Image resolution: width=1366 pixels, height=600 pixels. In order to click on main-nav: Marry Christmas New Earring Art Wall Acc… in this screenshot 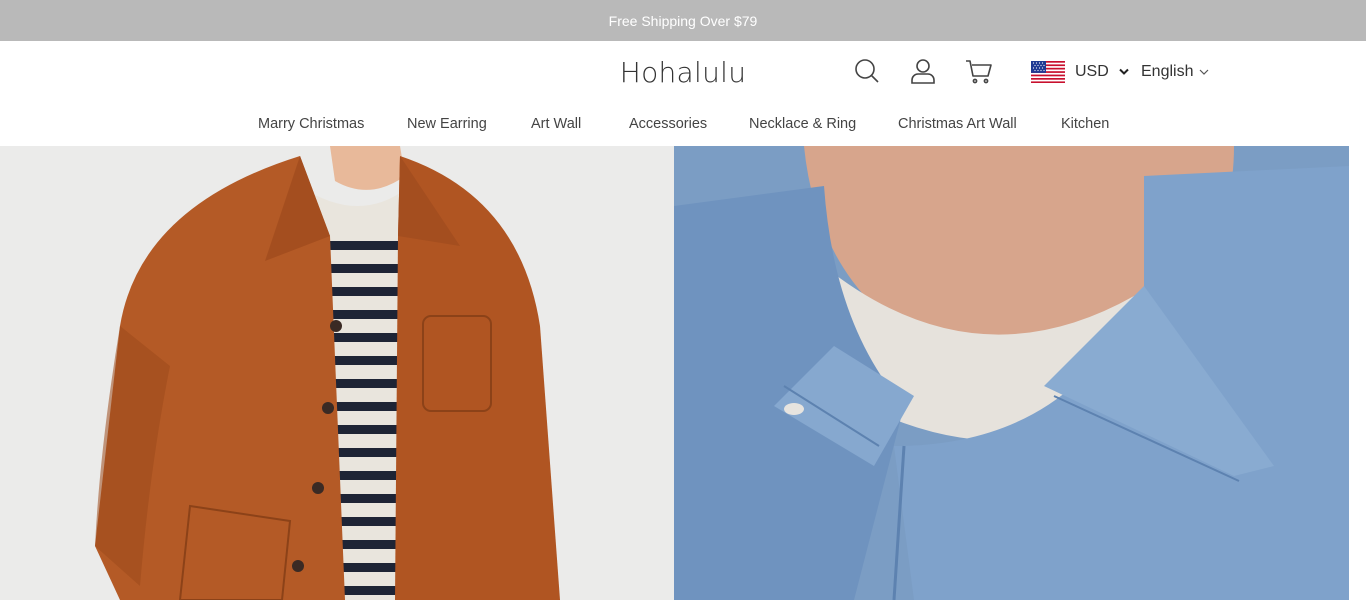, I will do `click(683, 125)`.